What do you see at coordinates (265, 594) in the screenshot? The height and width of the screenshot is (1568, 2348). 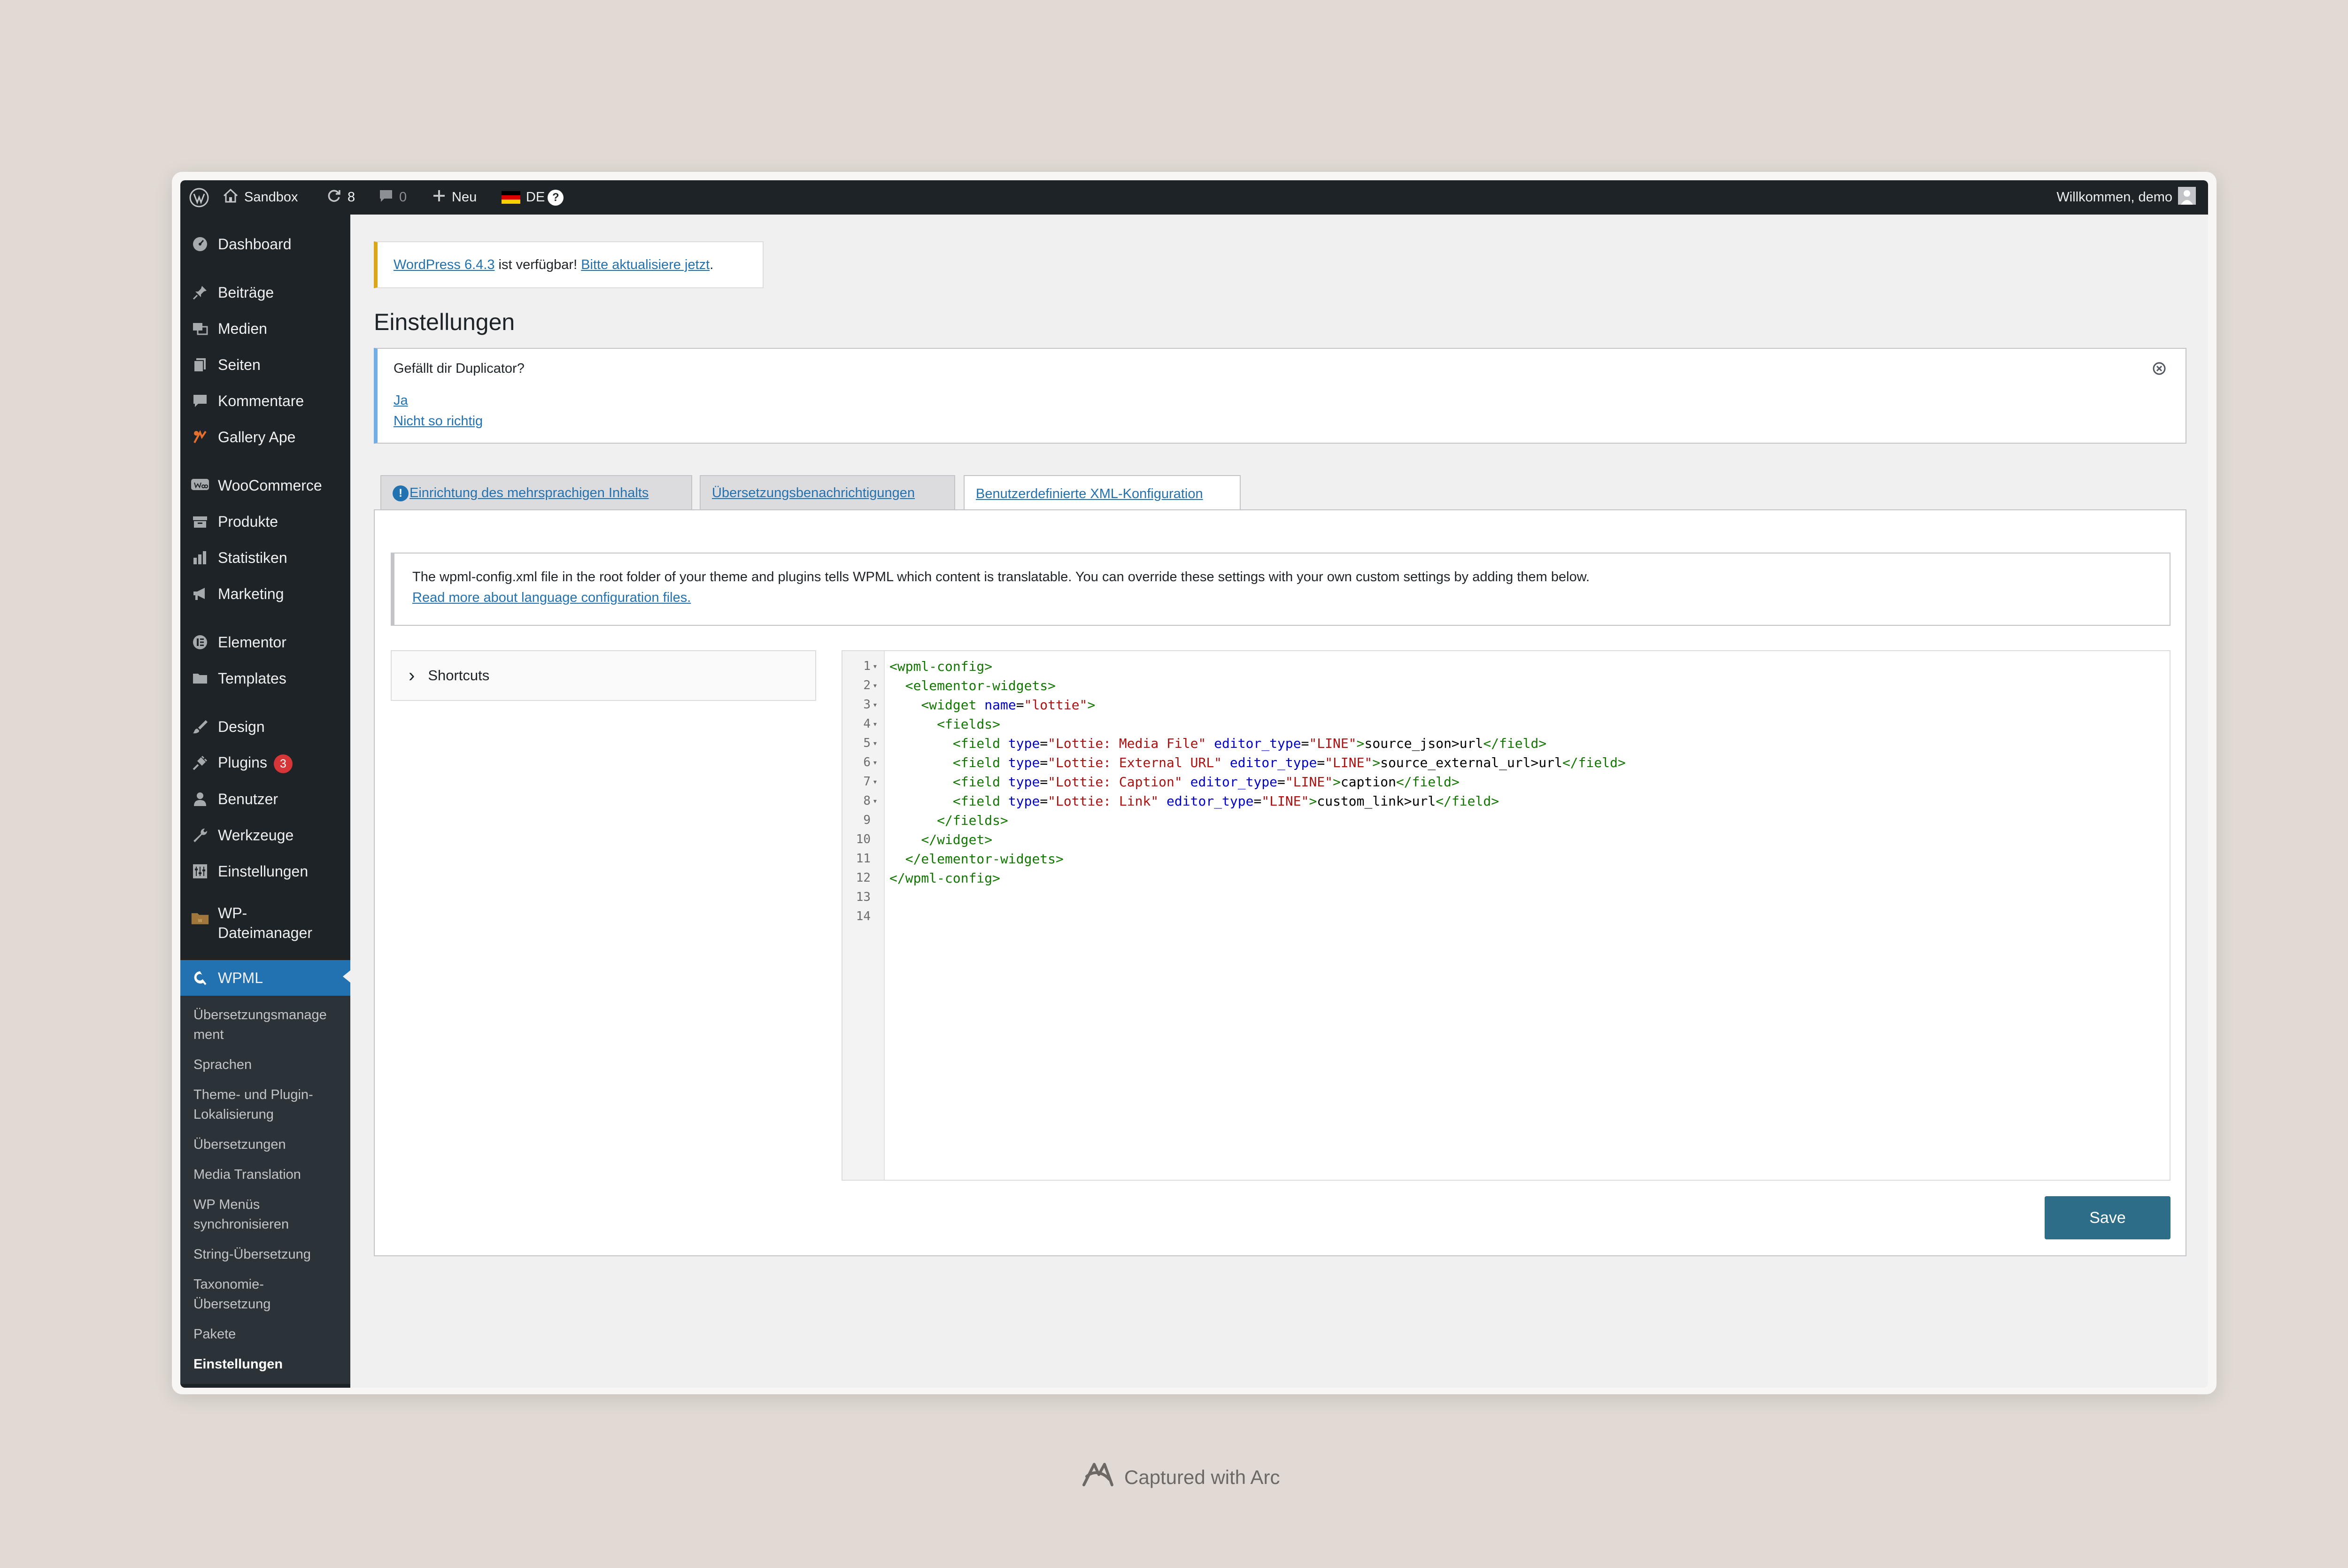 I see `sidebar-item-marketing: Marketing` at bounding box center [265, 594].